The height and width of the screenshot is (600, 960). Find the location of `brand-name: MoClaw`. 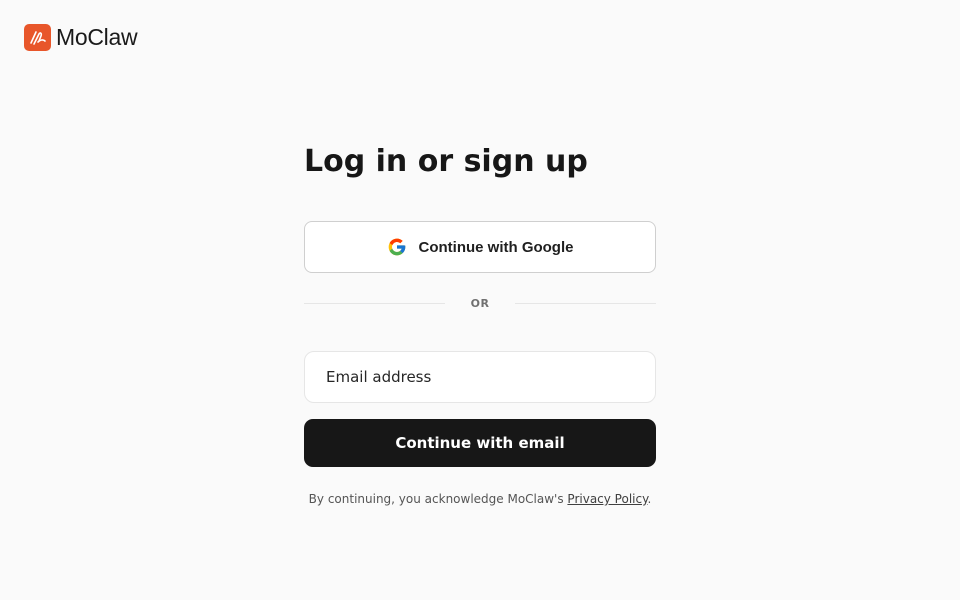

brand-name: MoClaw is located at coordinates (97, 37).